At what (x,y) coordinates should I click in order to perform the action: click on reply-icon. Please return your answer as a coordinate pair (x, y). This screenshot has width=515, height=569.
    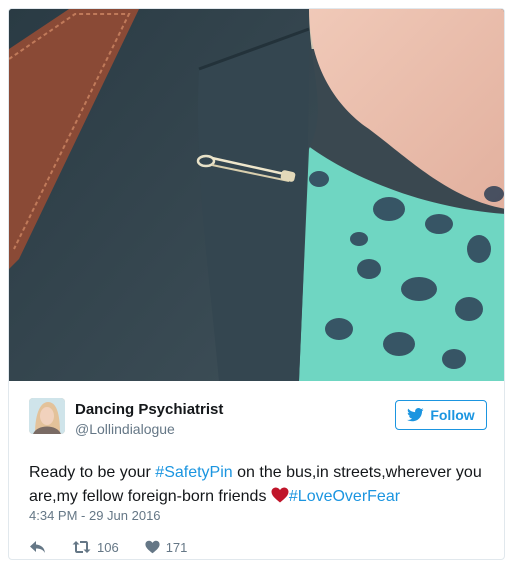
    Looking at the image, I should click on (37, 547).